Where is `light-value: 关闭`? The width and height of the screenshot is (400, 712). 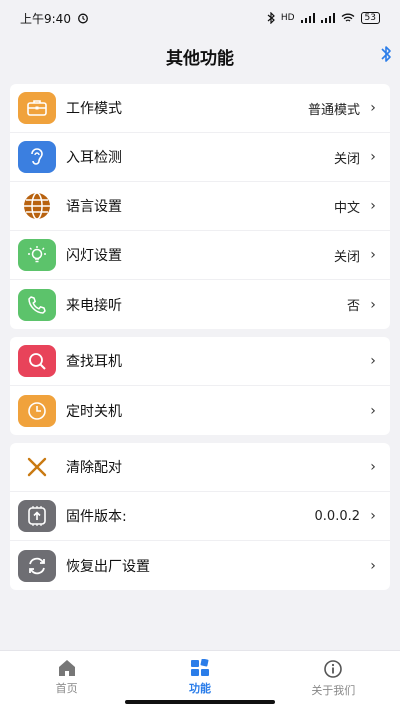
light-value: 关闭 is located at coordinates (346, 257).